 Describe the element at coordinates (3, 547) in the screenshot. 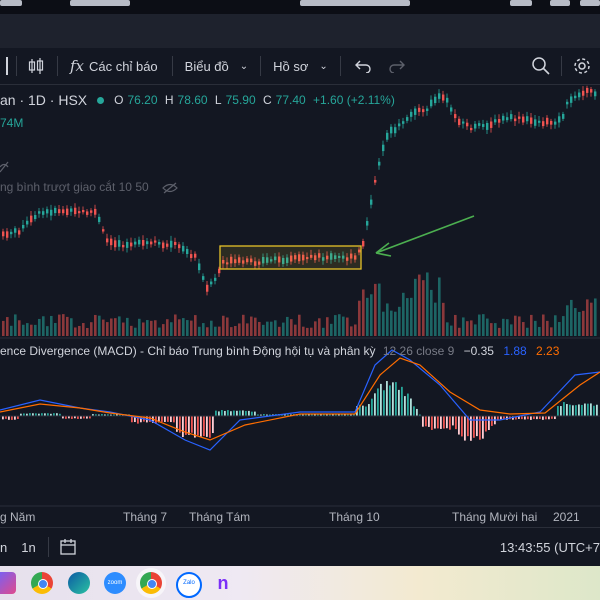

I see `range-button: n` at that location.